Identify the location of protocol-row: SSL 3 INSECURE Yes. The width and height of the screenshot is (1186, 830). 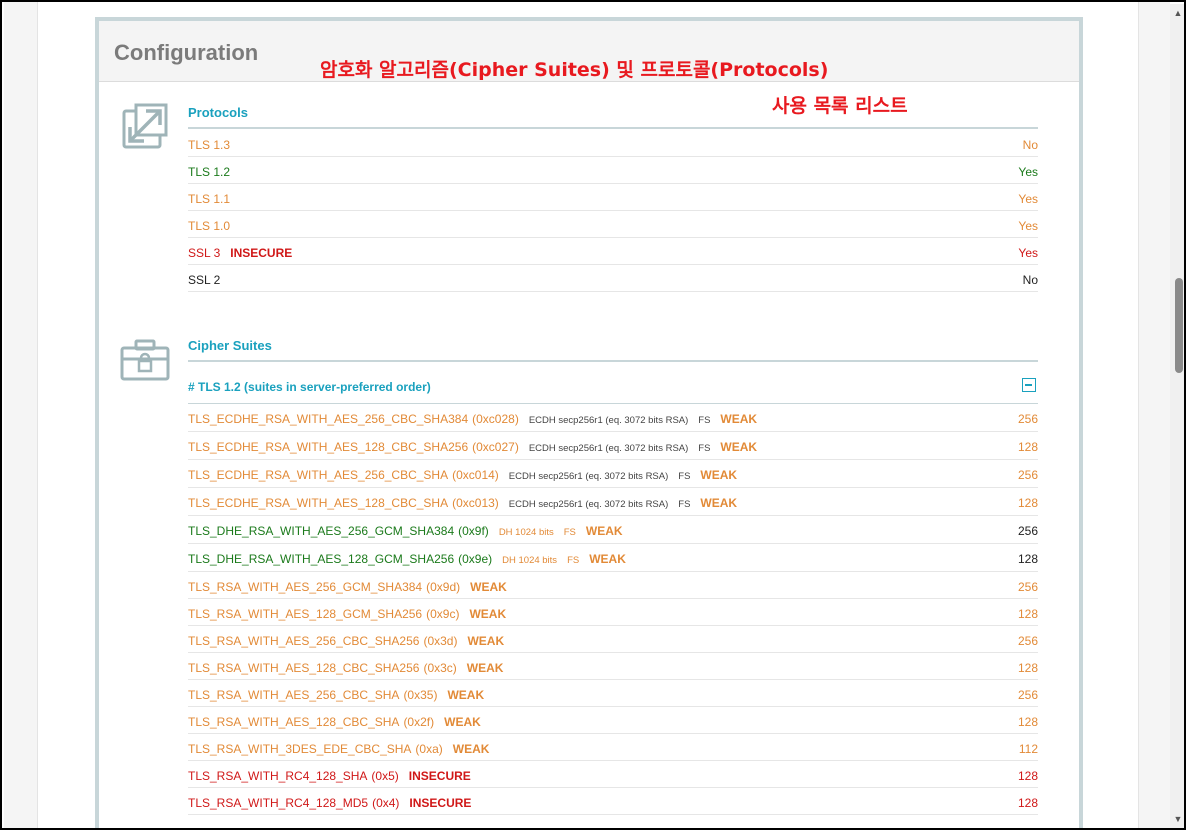
(613, 251).